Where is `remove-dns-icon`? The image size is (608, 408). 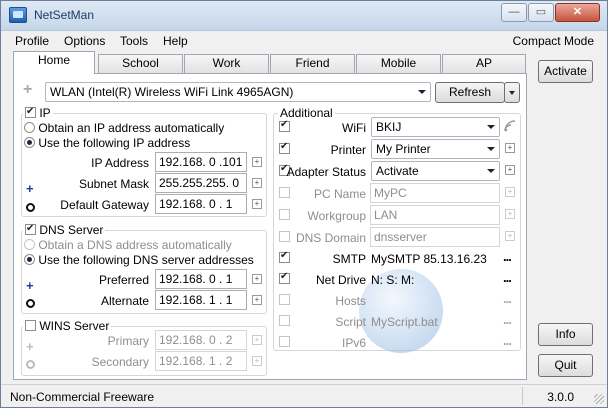
remove-dns-icon is located at coordinates (30, 303).